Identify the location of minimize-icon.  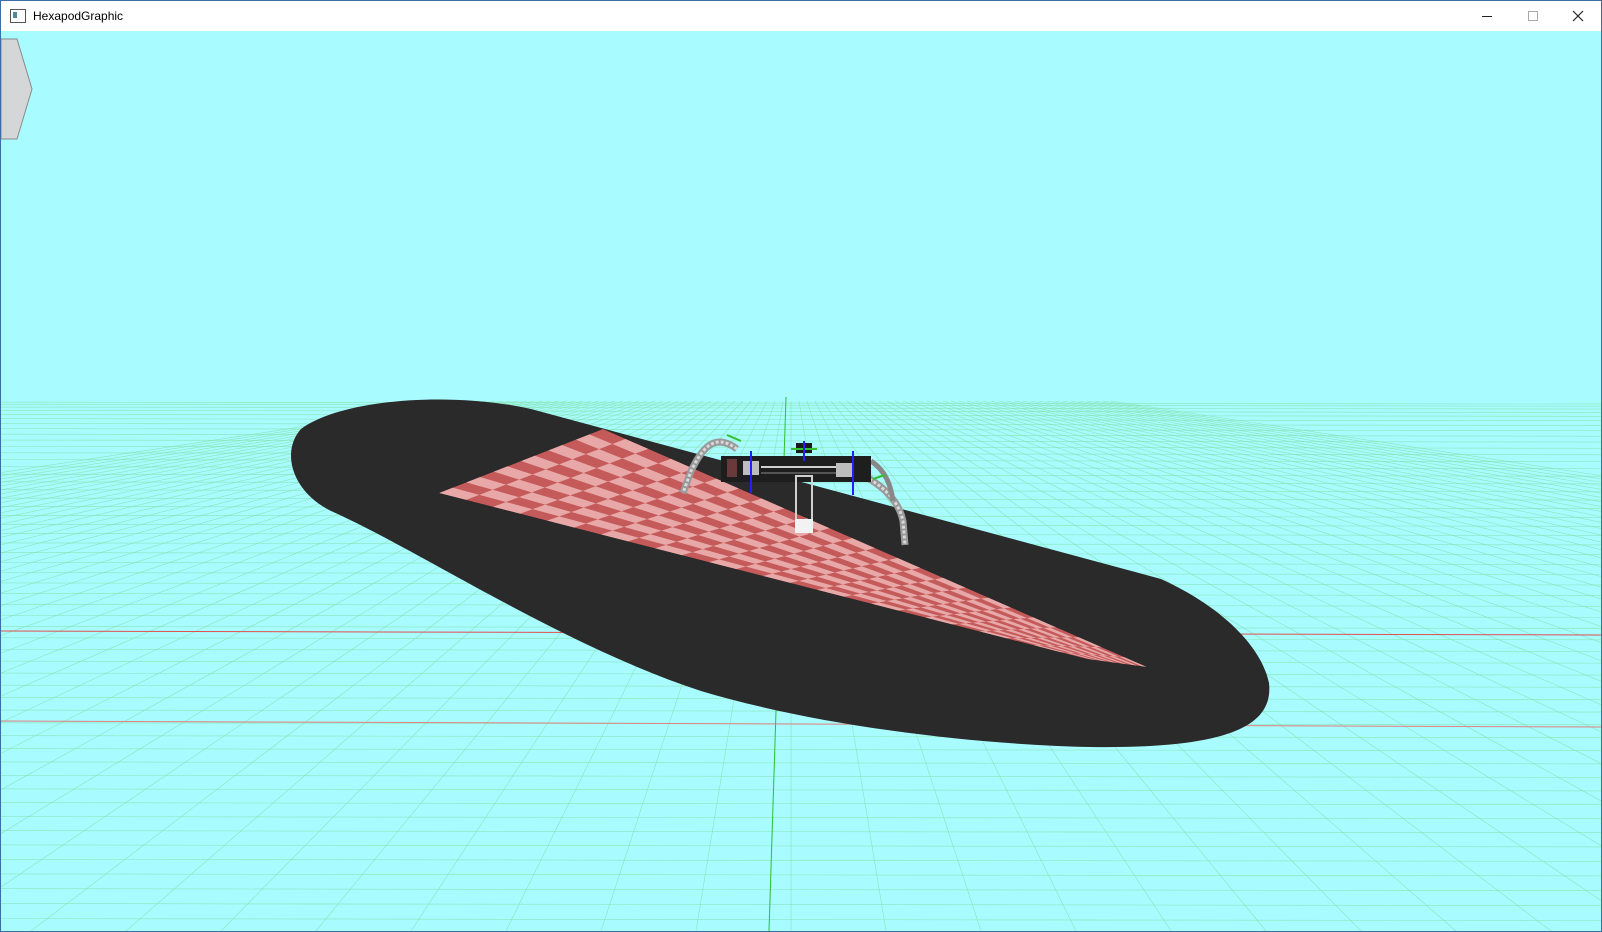
(1487, 16).